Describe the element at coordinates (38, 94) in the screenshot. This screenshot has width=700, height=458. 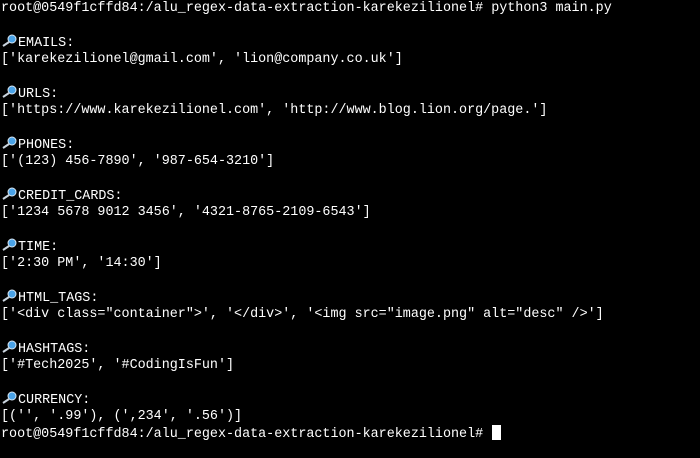
I see `section-label: URLS:` at that location.